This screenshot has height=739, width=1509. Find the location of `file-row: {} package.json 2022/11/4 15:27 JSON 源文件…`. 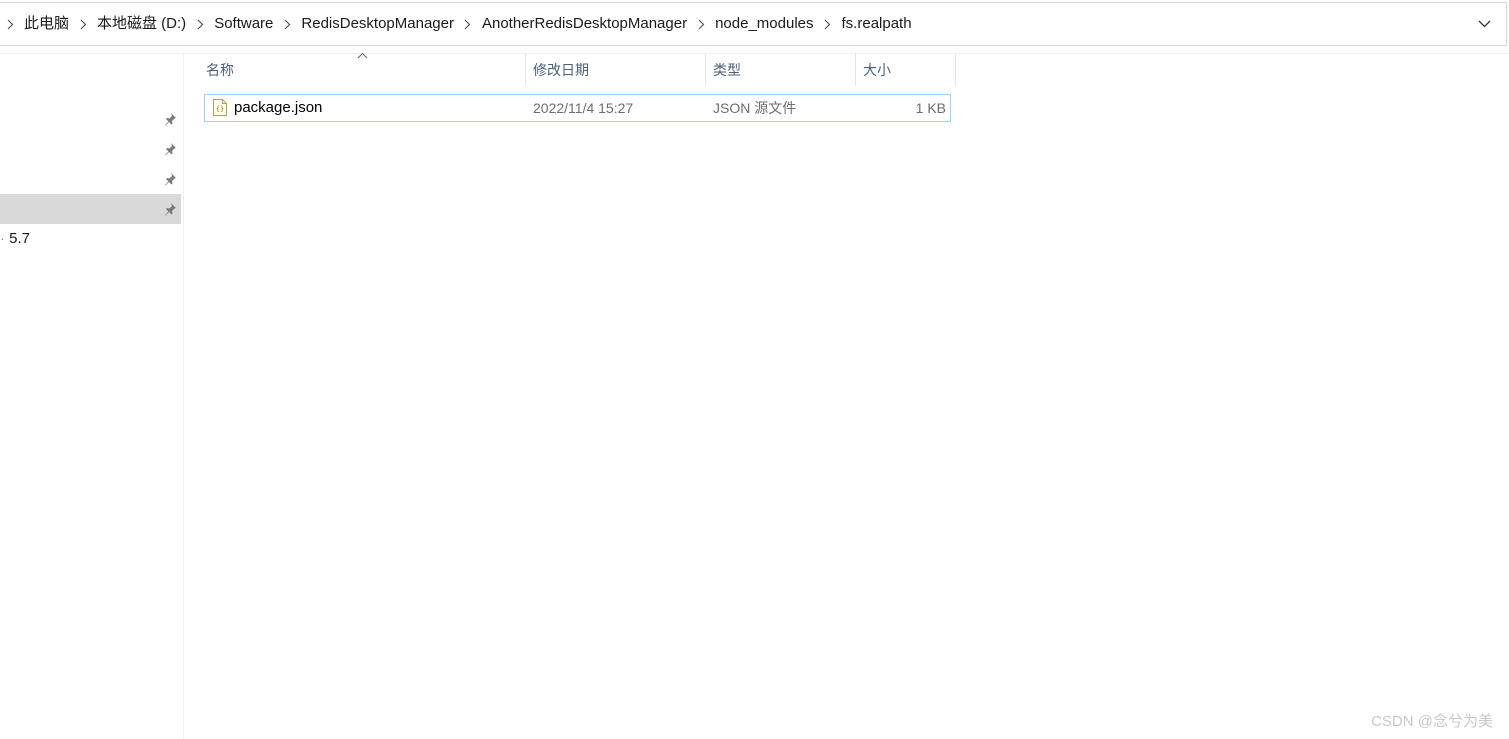

file-row: {} package.json 2022/11/4 15:27 JSON 源文件… is located at coordinates (577, 108).